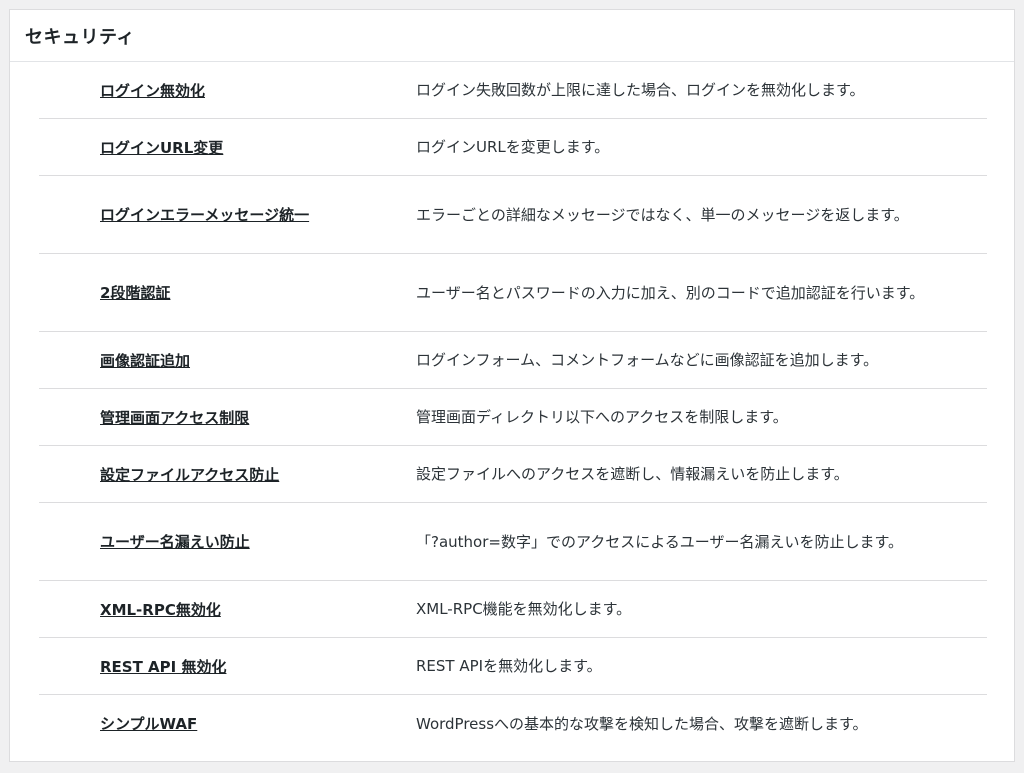 The image size is (1024, 773). I want to click on setting-description: ログインURLを変更します。, so click(513, 147).